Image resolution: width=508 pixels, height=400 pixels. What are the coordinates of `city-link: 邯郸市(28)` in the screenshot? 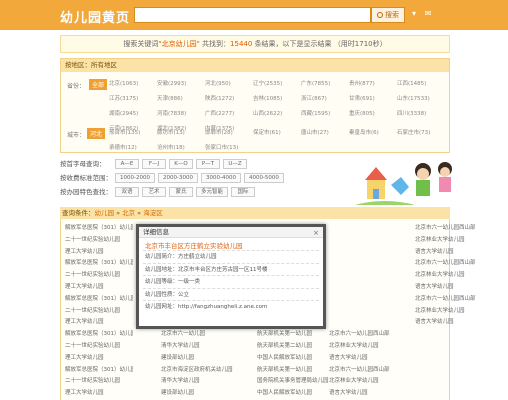 It's located at (229, 134).